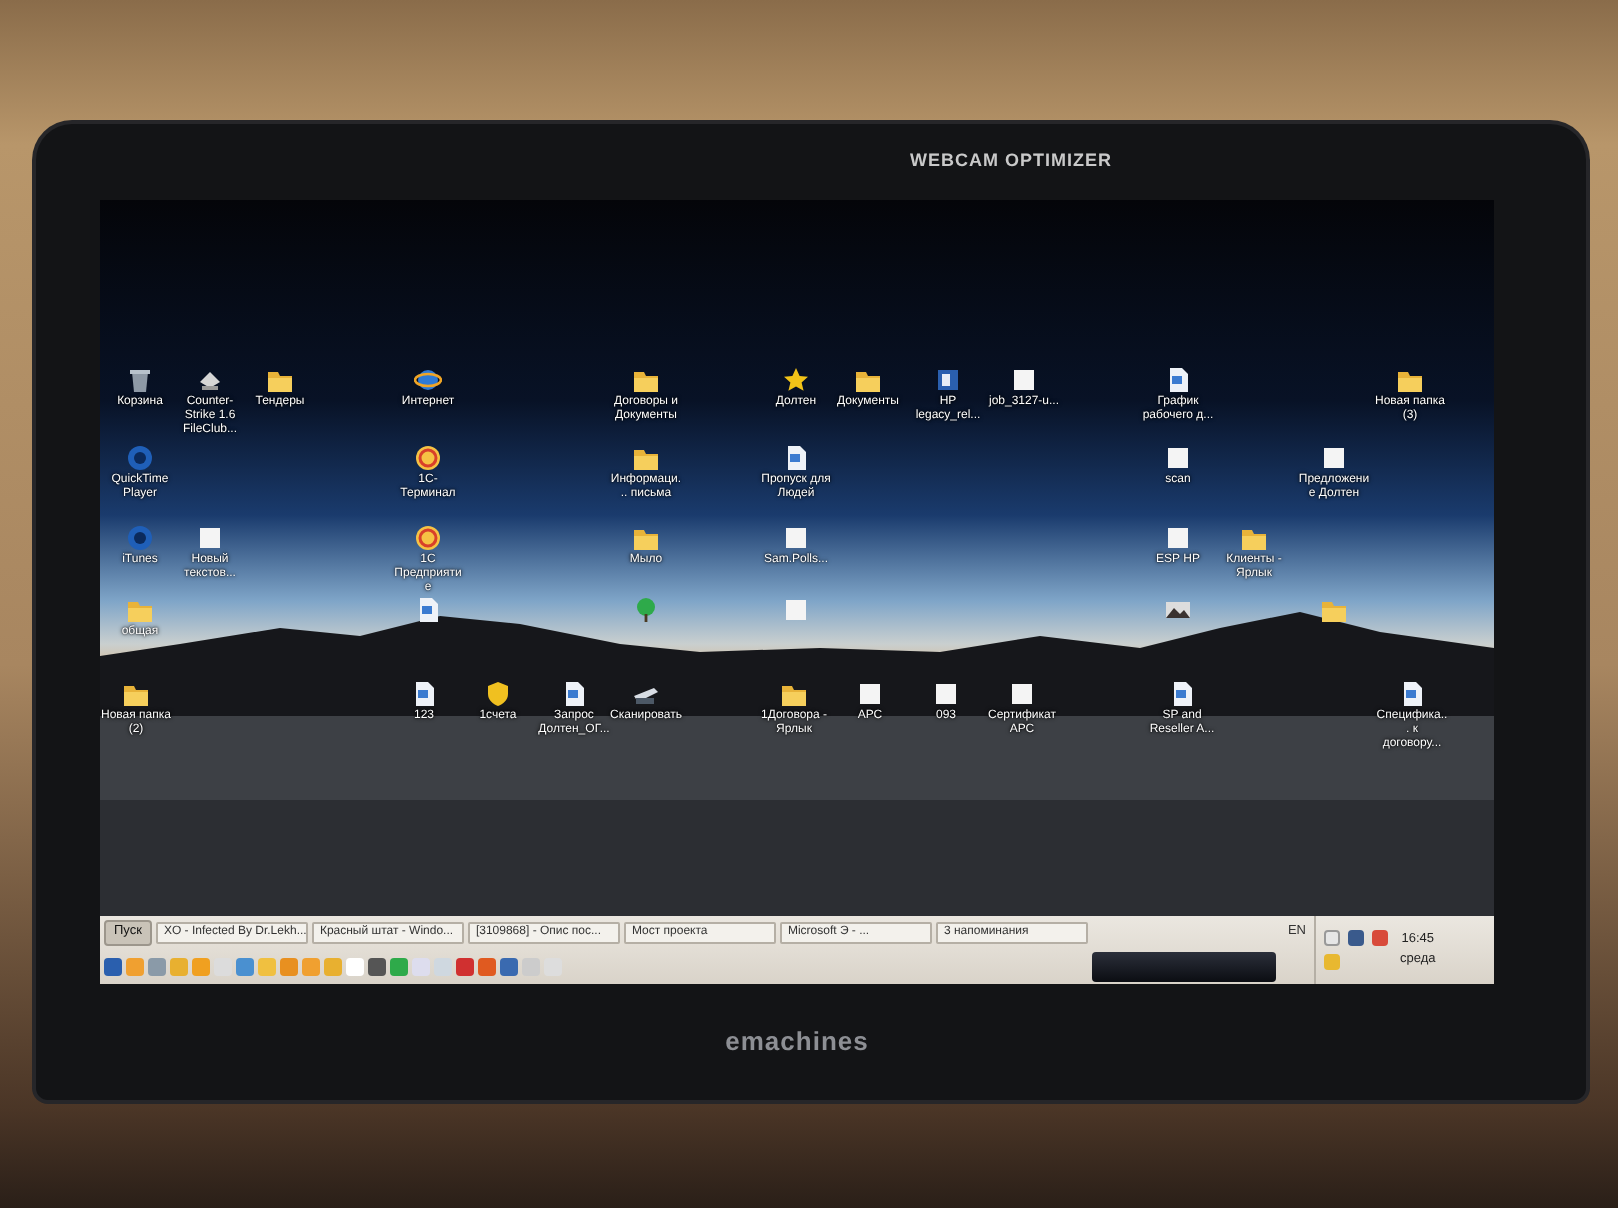  What do you see at coordinates (948, 380) in the screenshot?
I see `installer-icon` at bounding box center [948, 380].